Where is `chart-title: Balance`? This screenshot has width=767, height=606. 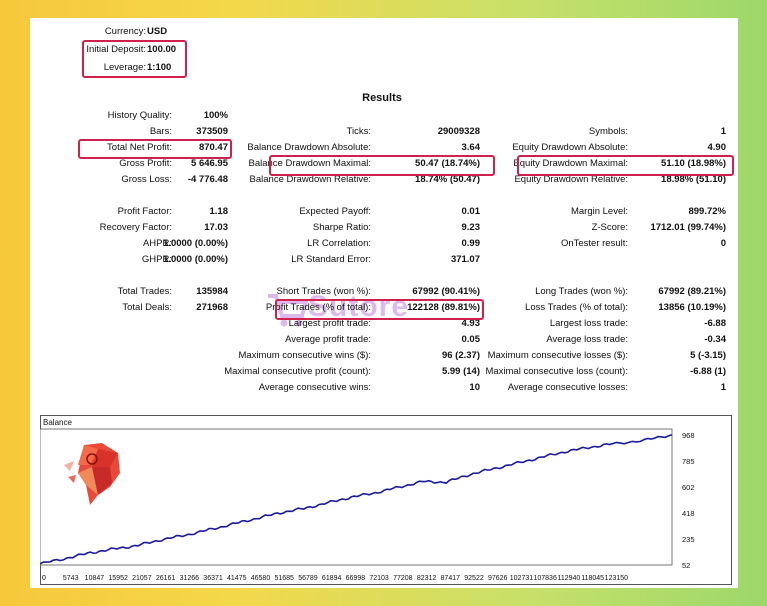 chart-title: Balance is located at coordinates (57, 422).